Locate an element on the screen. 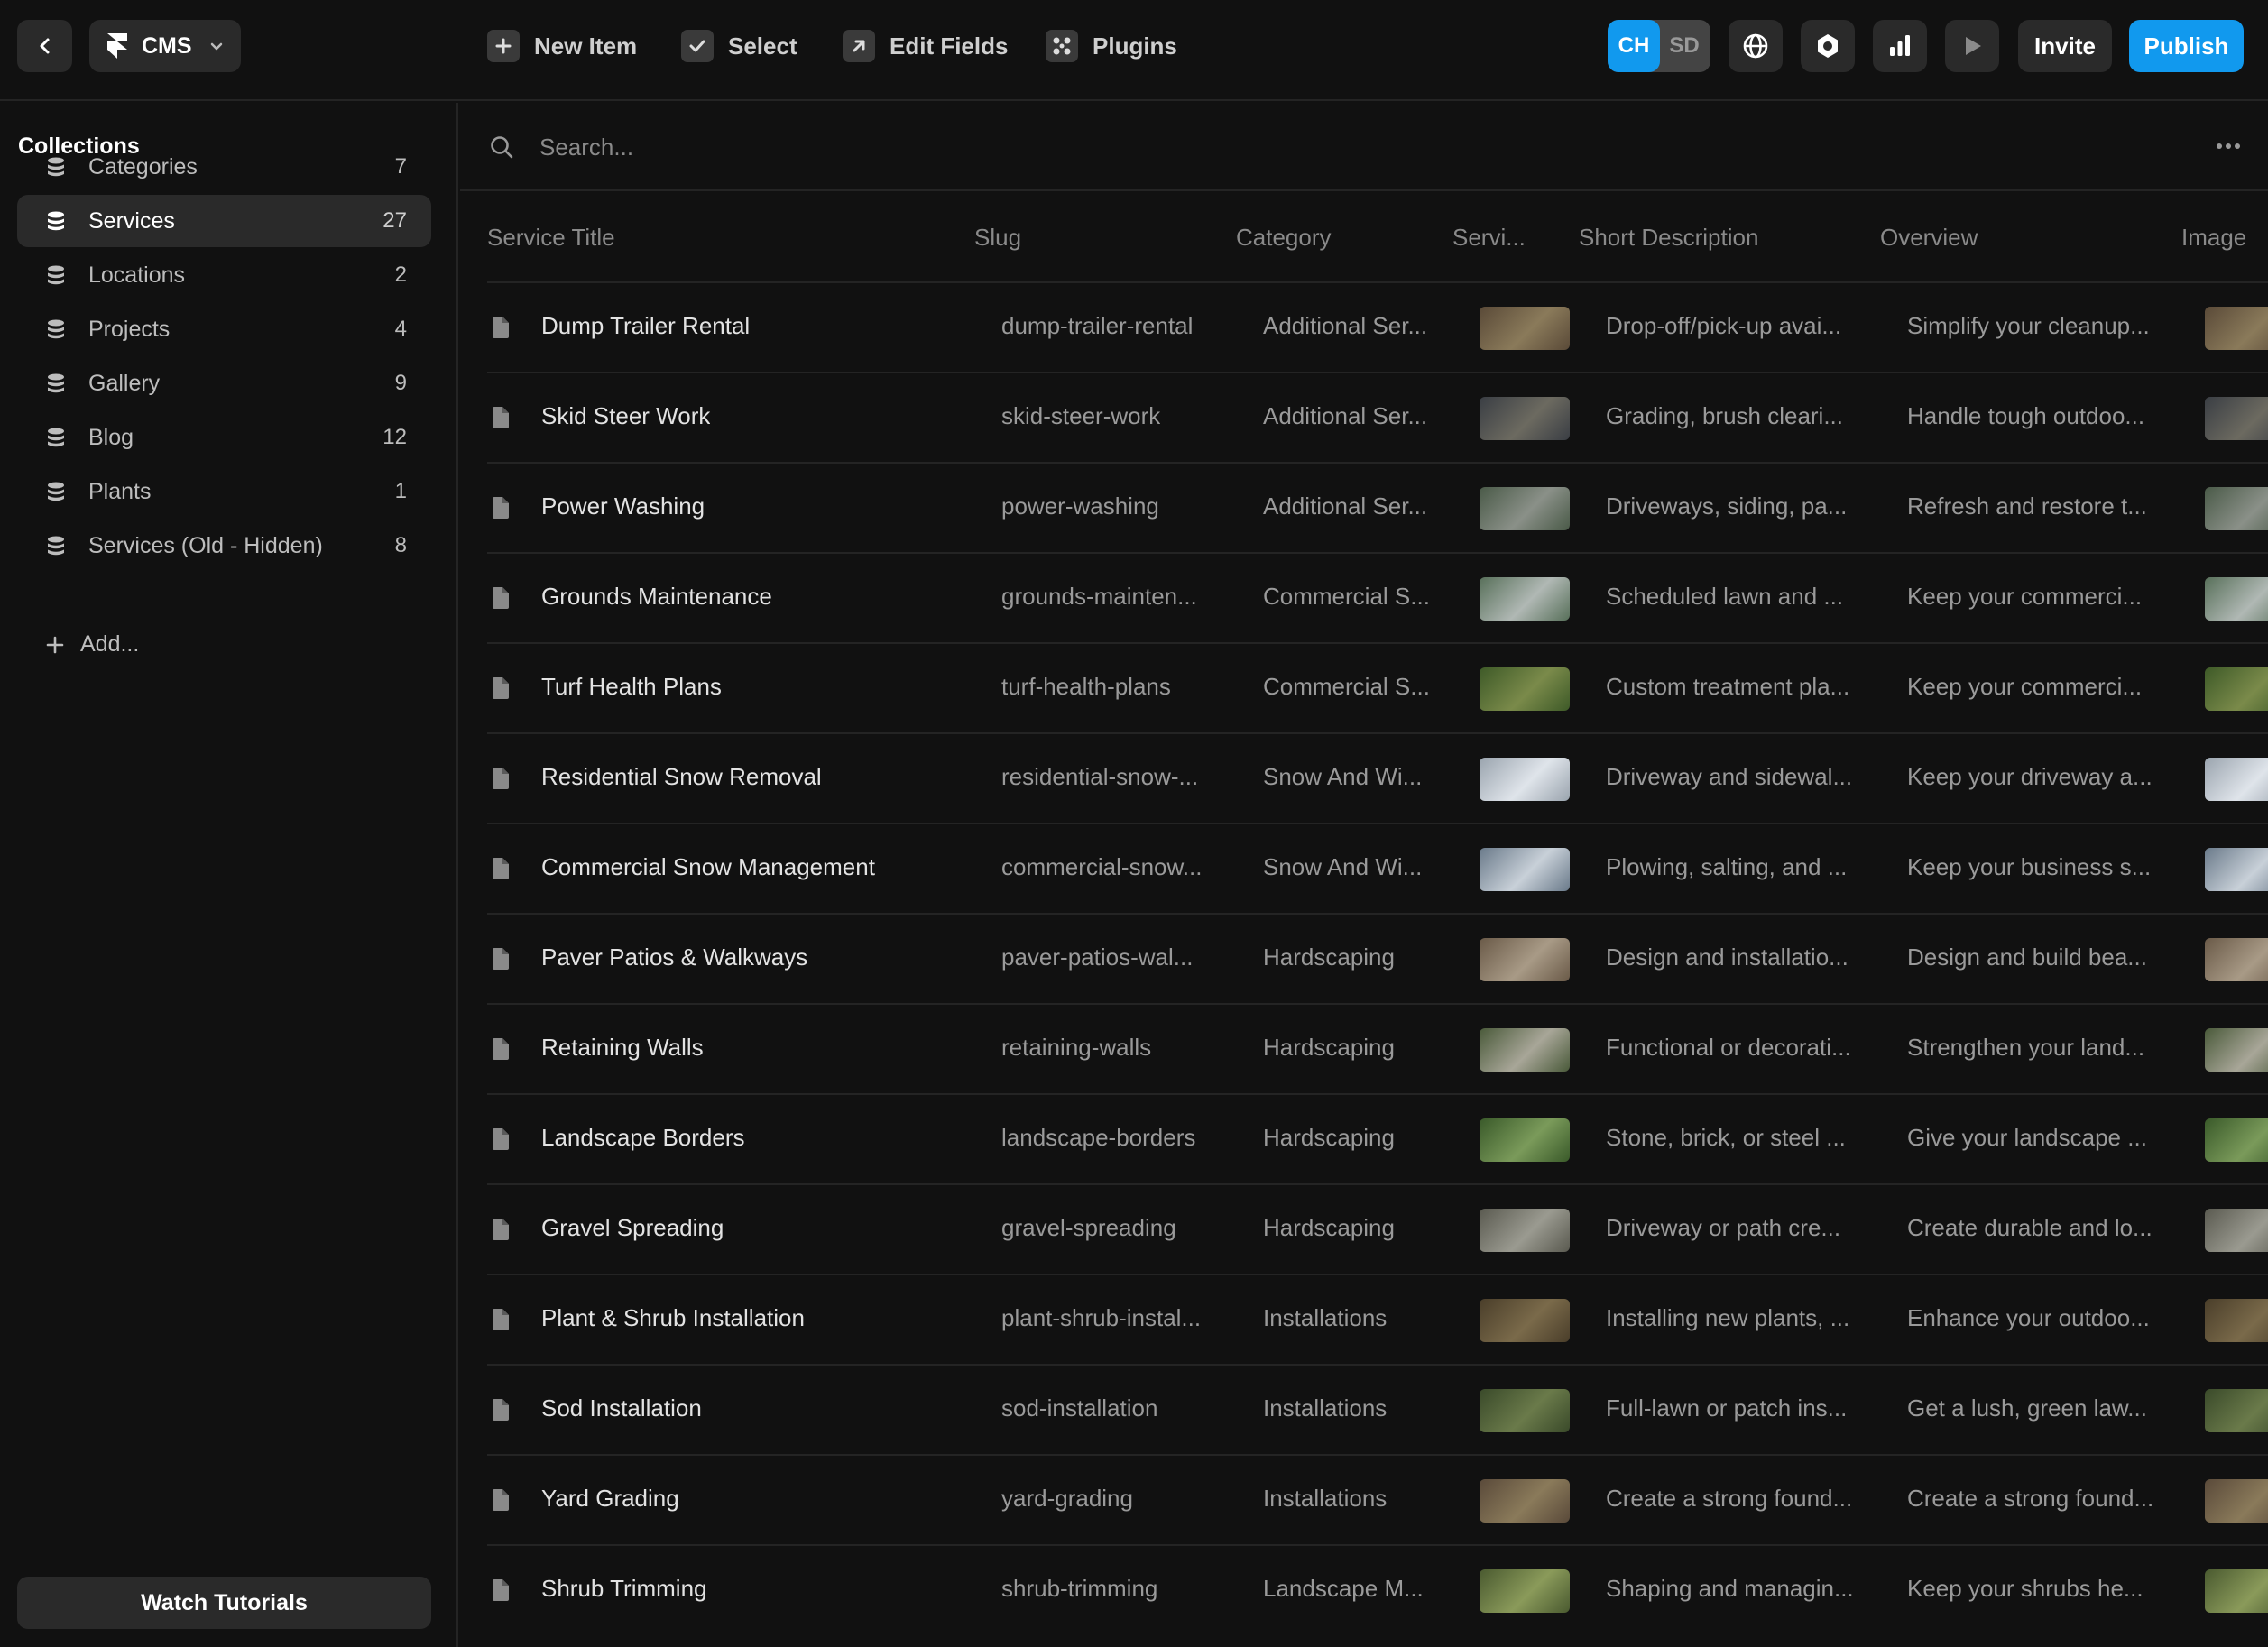  publish-button: Publish is located at coordinates (2186, 46).